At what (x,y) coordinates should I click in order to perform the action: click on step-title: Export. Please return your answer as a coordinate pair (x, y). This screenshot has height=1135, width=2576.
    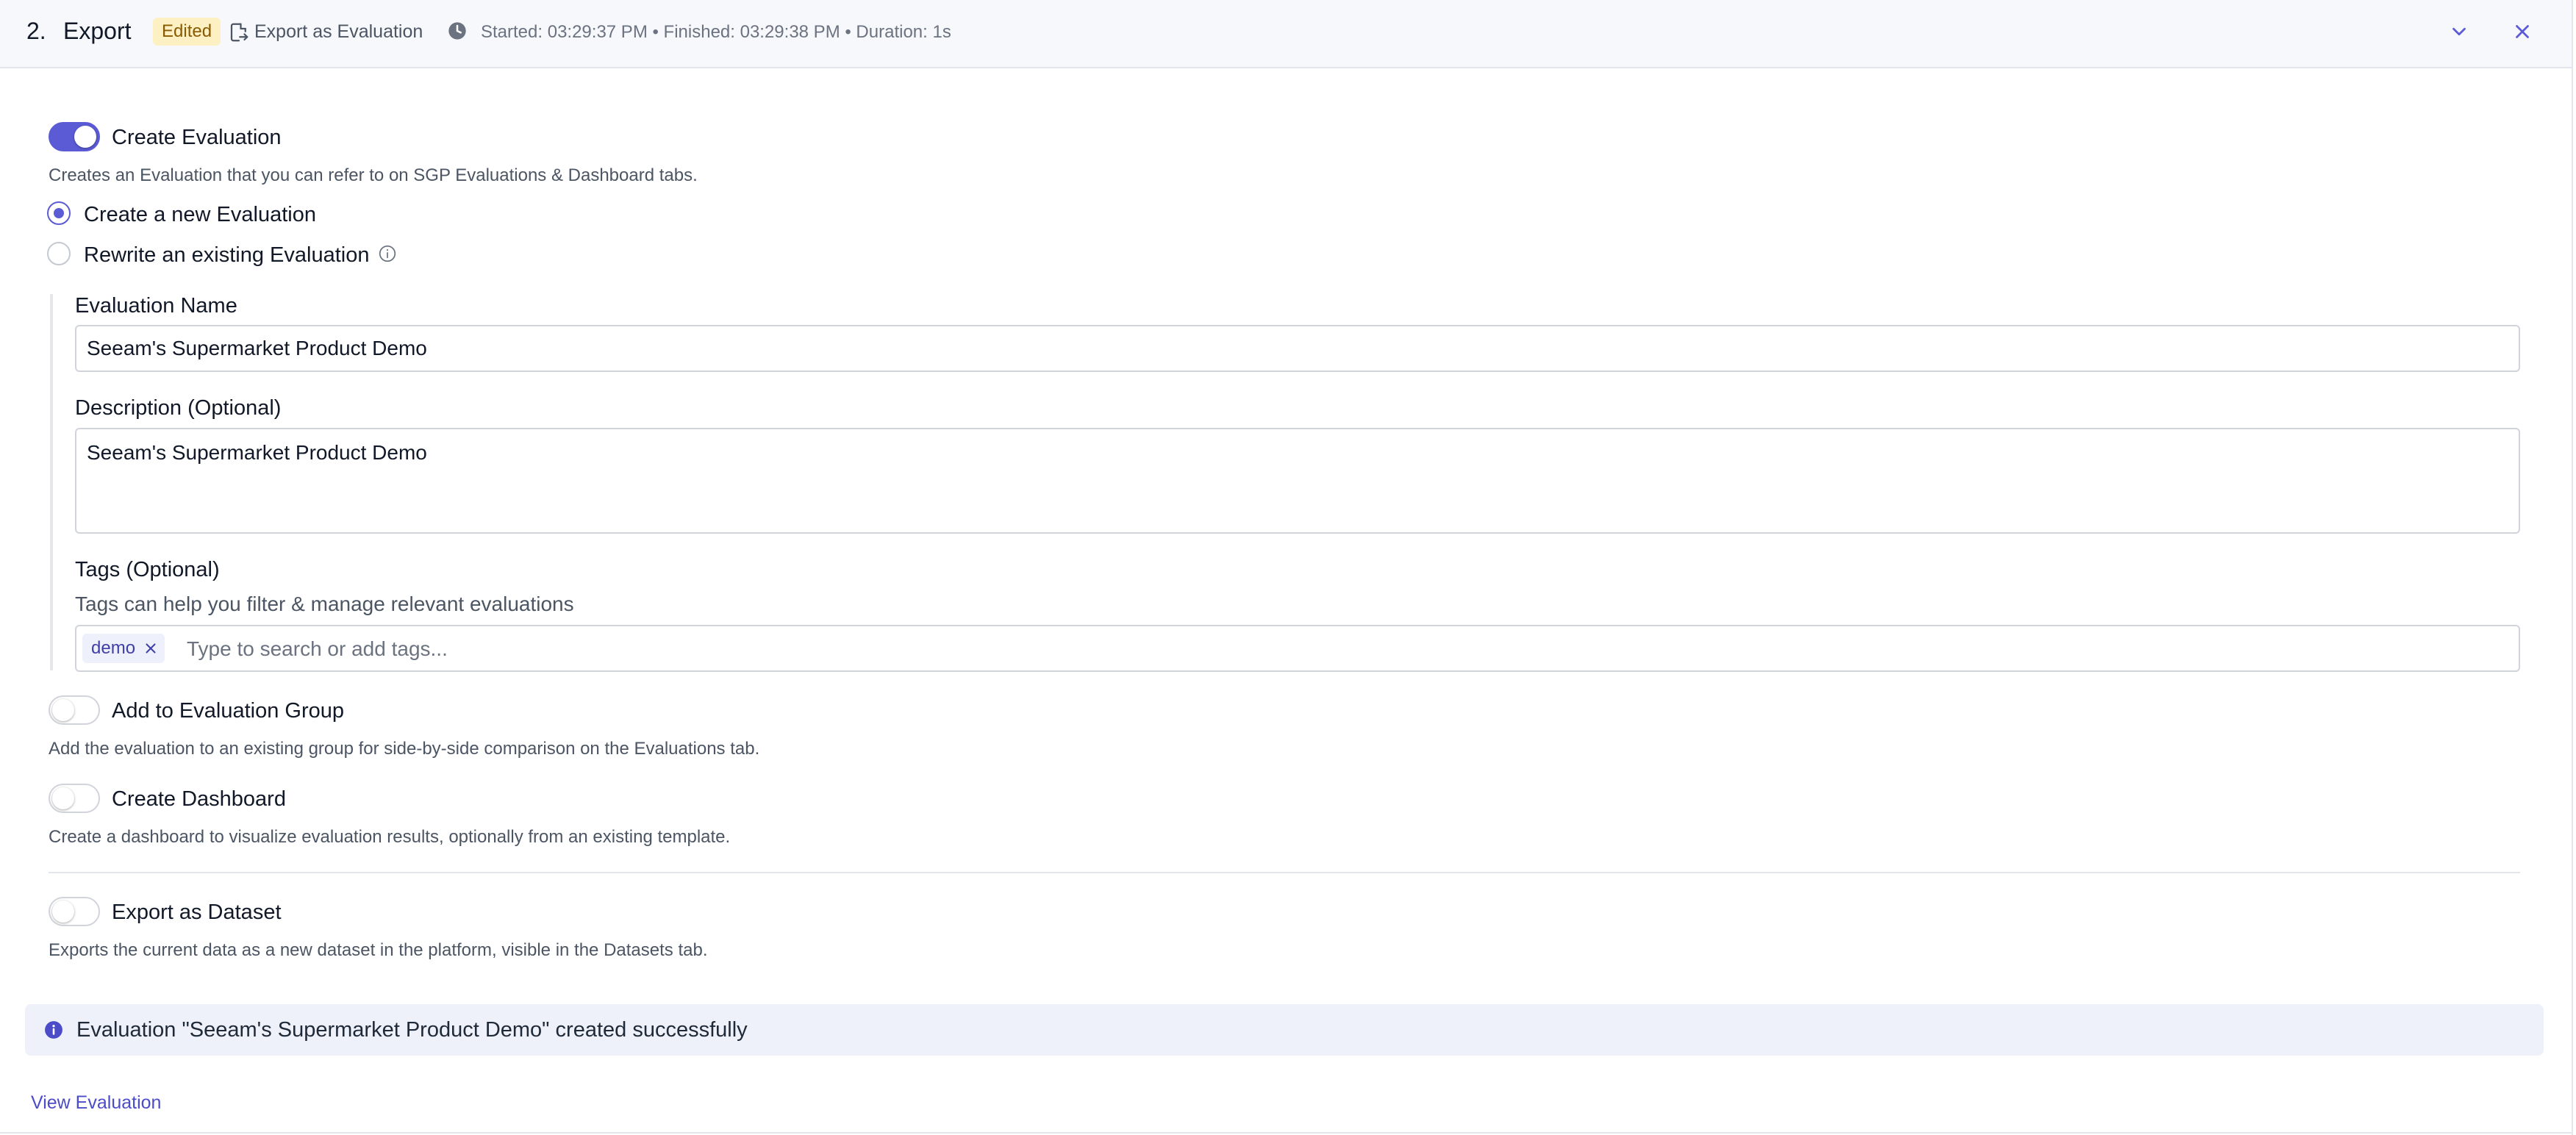
    Looking at the image, I should click on (97, 31).